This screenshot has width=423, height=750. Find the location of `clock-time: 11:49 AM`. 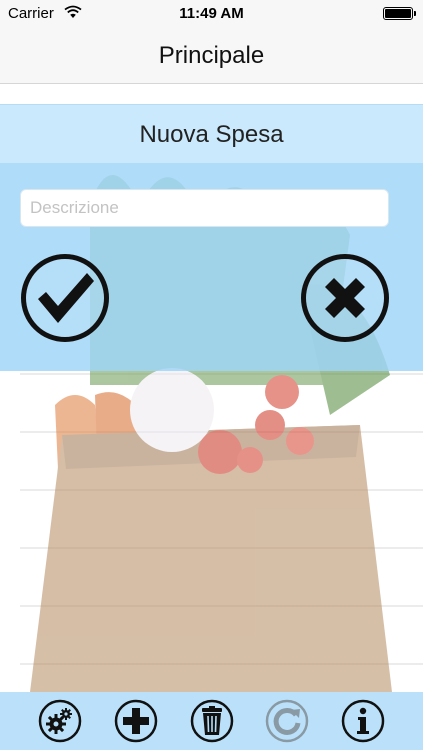

clock-time: 11:49 AM is located at coordinates (211, 13).